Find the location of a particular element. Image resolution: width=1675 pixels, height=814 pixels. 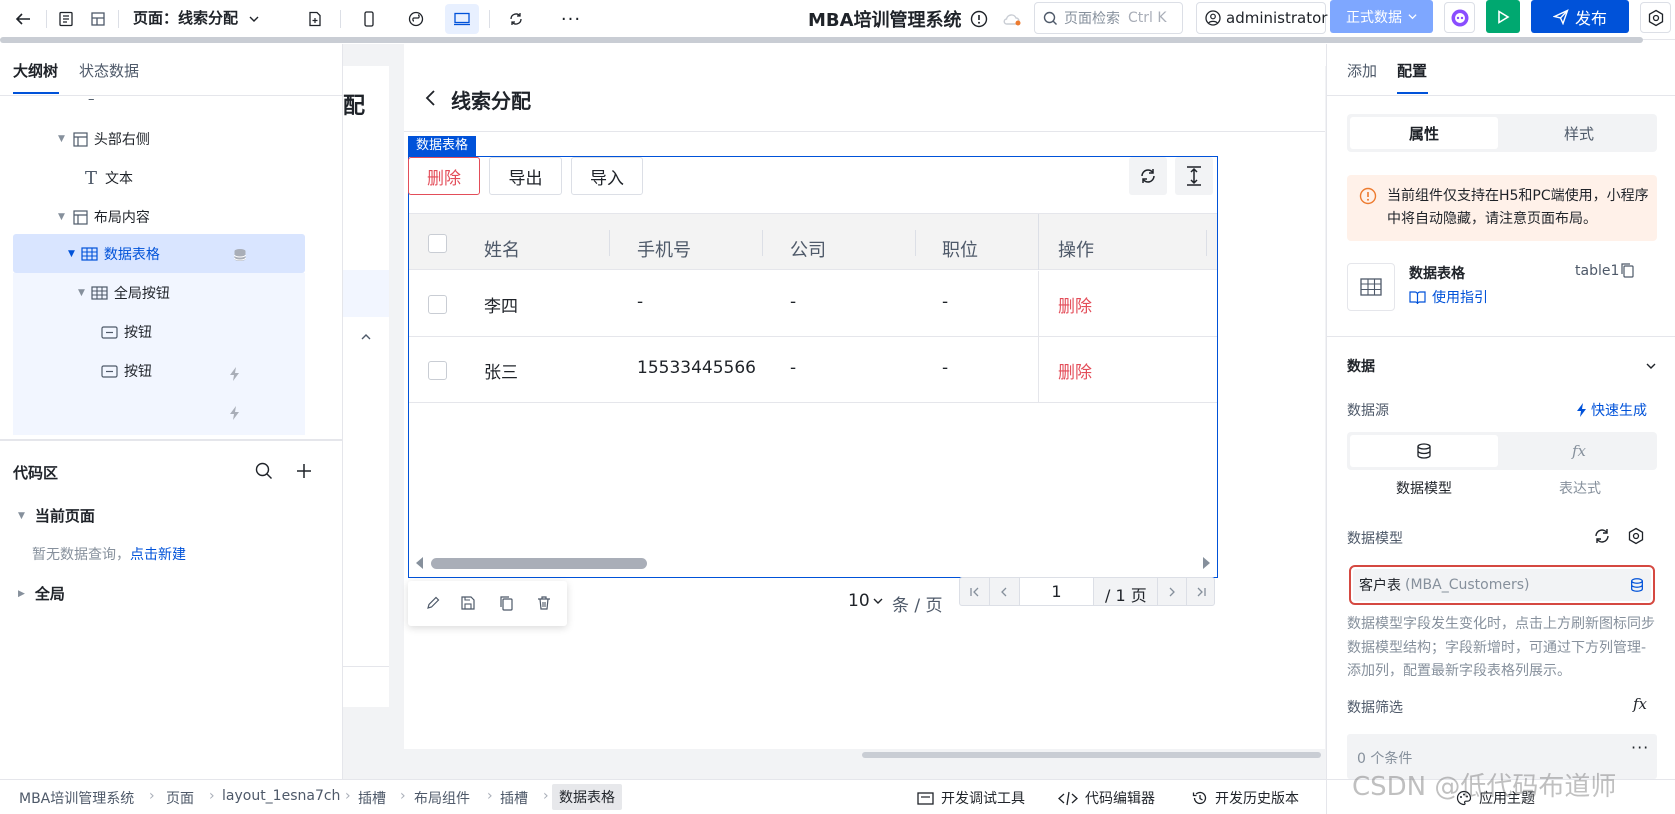

column-header: 姓名 is located at coordinates (502, 249).